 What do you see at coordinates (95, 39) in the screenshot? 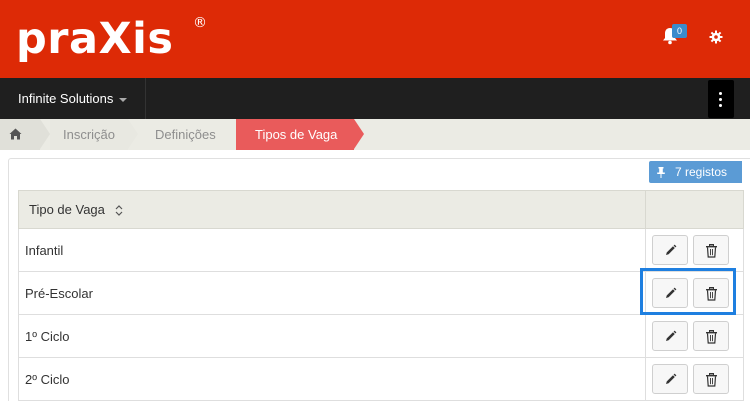
I see `logo: praXis` at bounding box center [95, 39].